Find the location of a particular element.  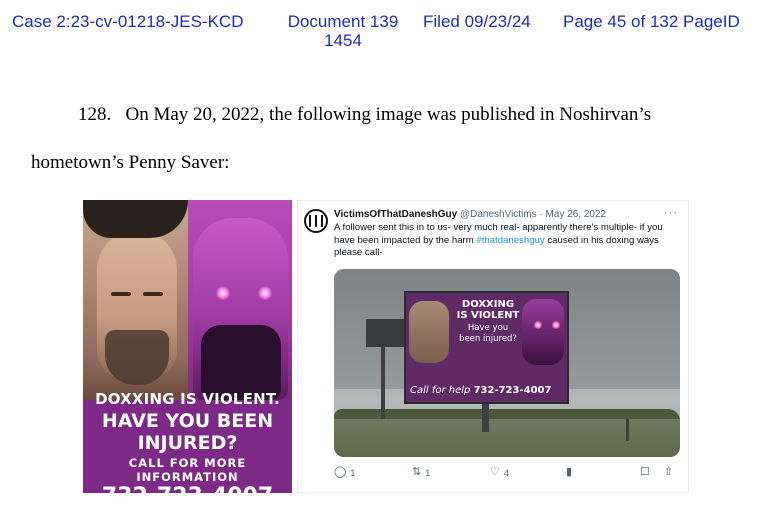

tweet-author-name: VictimsOfThatDaneshGuy is located at coordinates (395, 214).